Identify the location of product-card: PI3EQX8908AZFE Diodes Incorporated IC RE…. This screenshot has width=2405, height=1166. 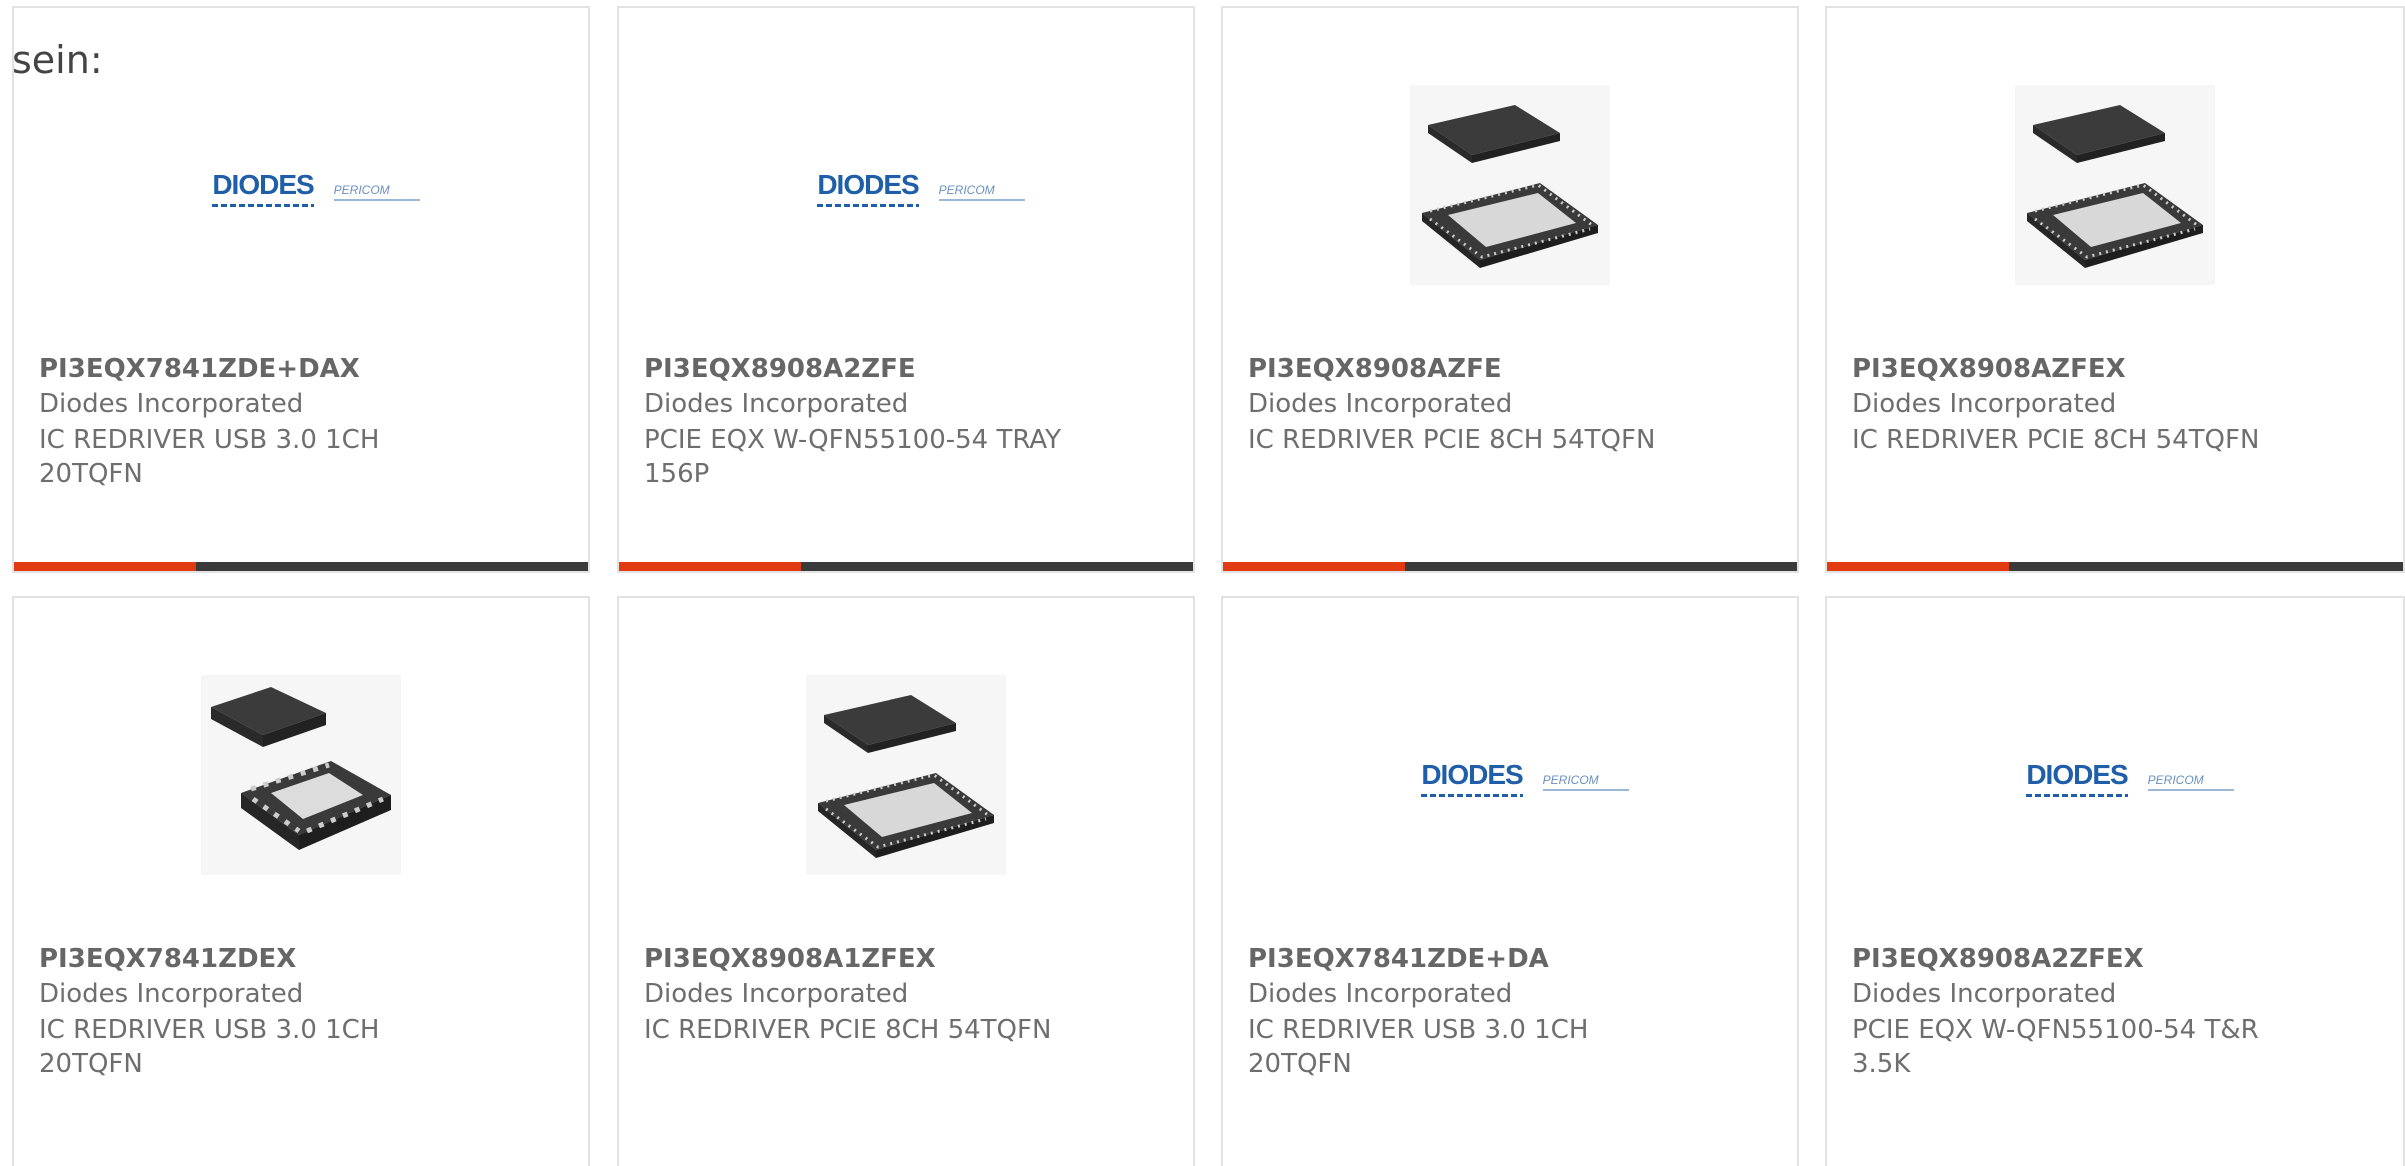
(1510, 289).